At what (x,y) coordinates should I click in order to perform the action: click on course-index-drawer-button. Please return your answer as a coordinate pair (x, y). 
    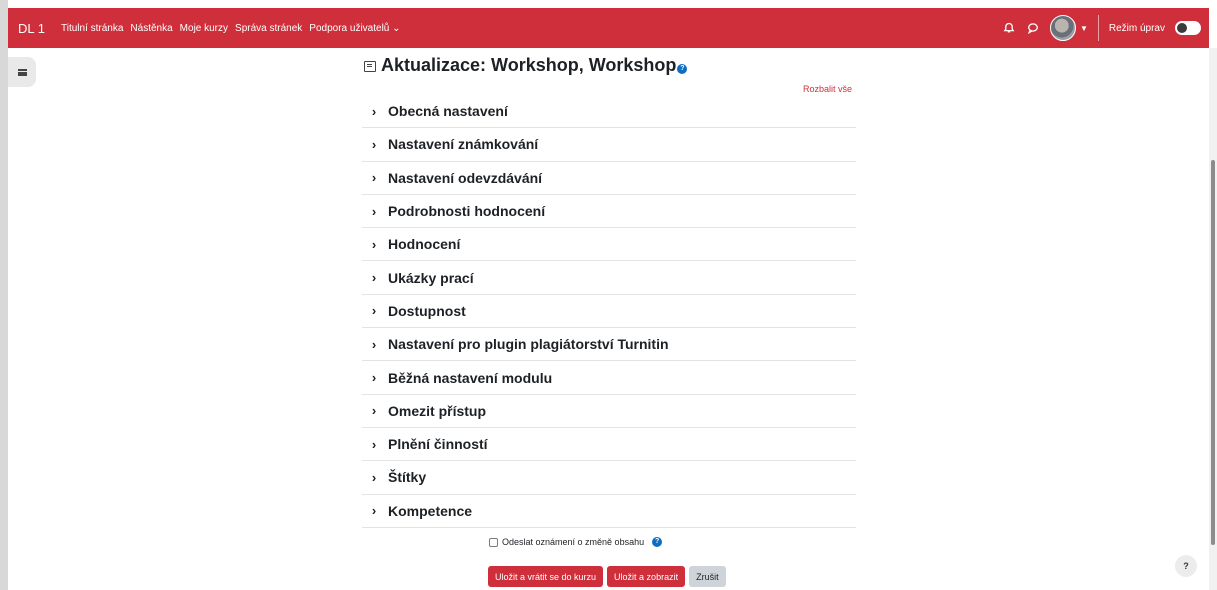
    Looking at the image, I should click on (22, 72).